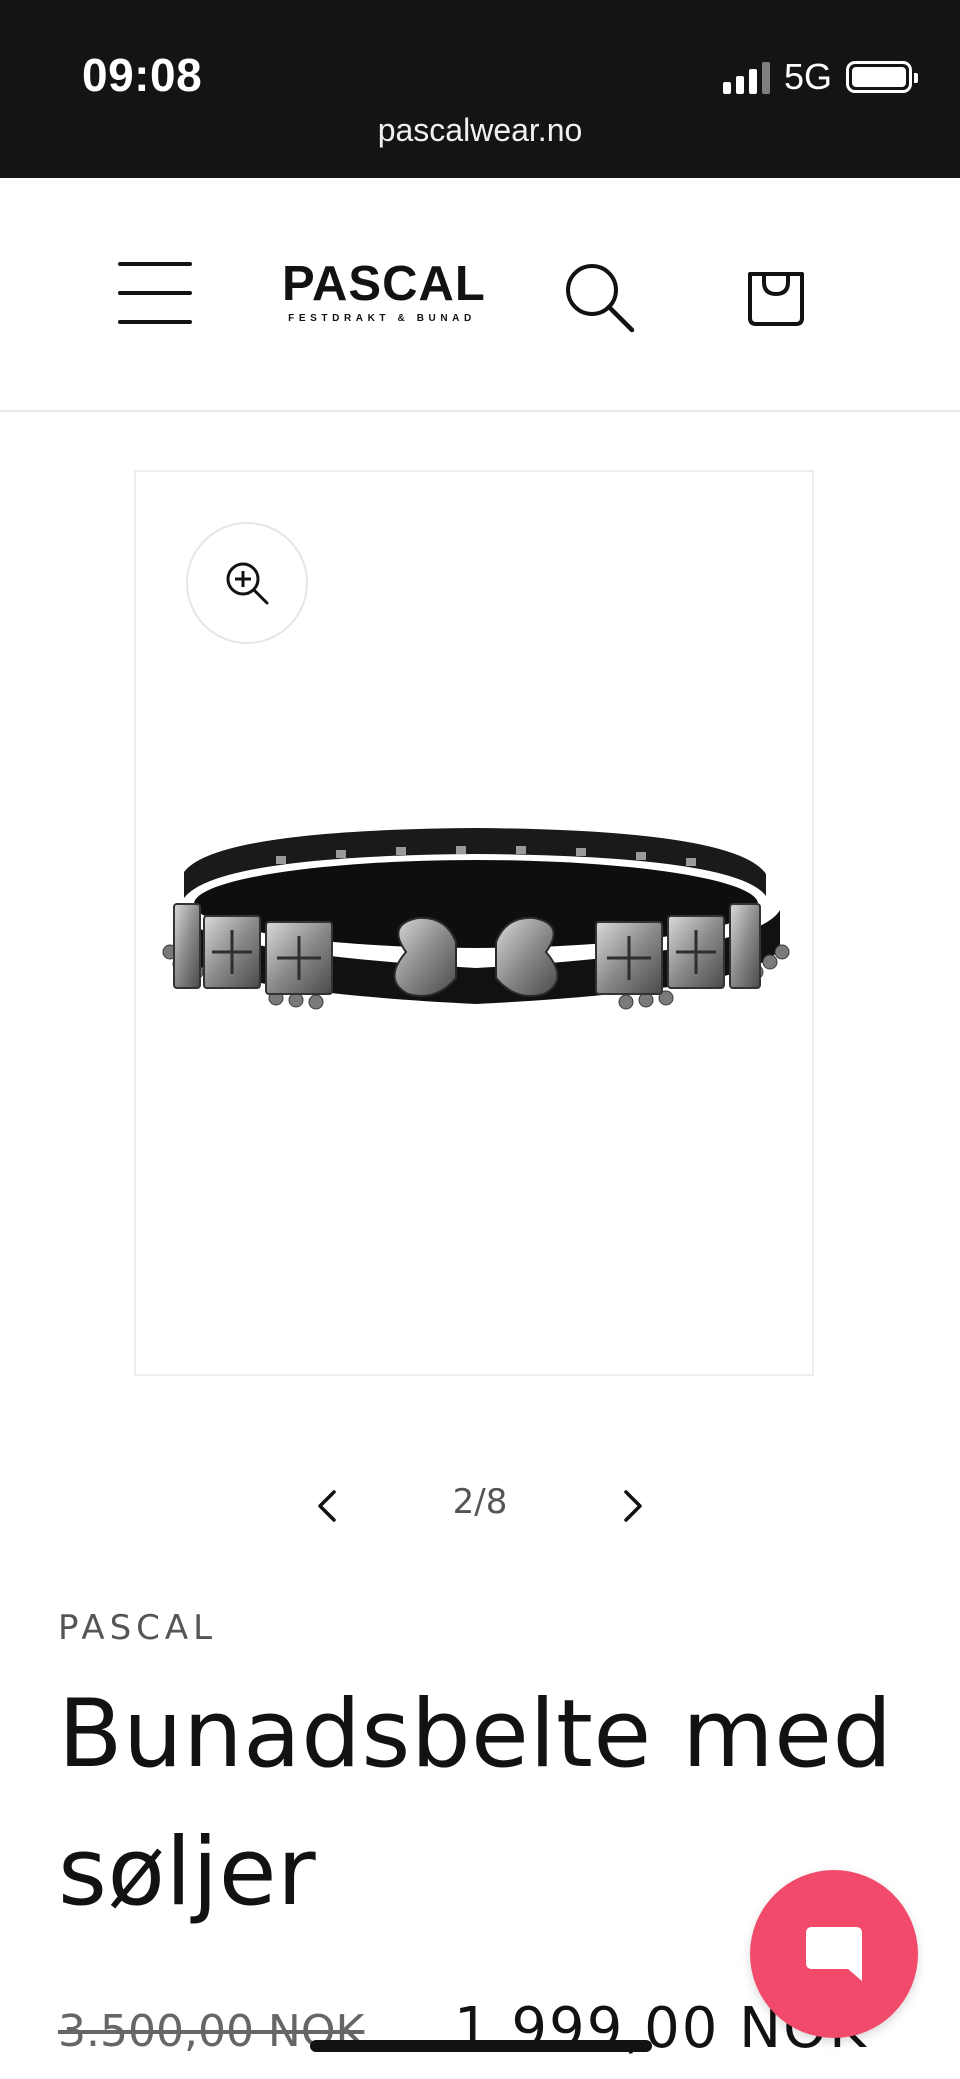 The height and width of the screenshot is (2079, 960). I want to click on cart-icon, so click(776, 294).